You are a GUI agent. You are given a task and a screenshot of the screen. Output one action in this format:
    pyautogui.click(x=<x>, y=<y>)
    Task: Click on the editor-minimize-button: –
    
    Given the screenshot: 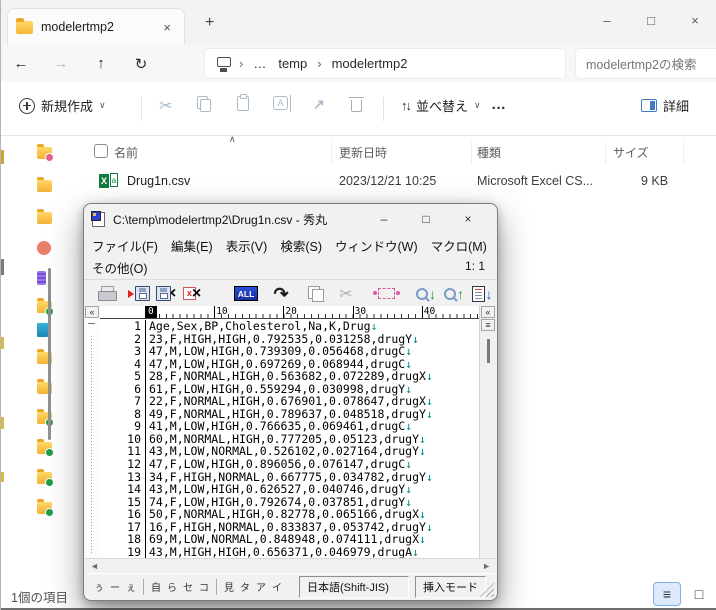 What is the action you would take?
    pyautogui.click(x=384, y=219)
    